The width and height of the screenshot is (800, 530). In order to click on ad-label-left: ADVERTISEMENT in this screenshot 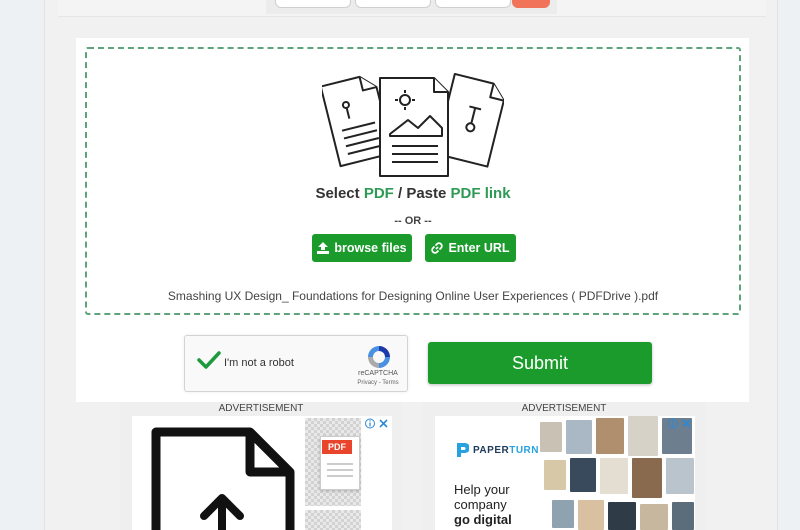, I will do `click(261, 408)`.